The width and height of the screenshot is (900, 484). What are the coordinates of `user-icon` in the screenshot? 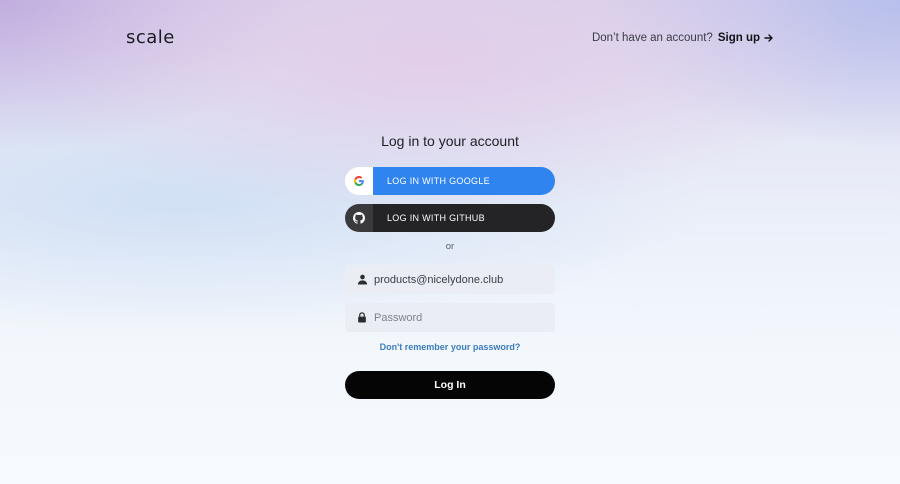 It's located at (362, 280).